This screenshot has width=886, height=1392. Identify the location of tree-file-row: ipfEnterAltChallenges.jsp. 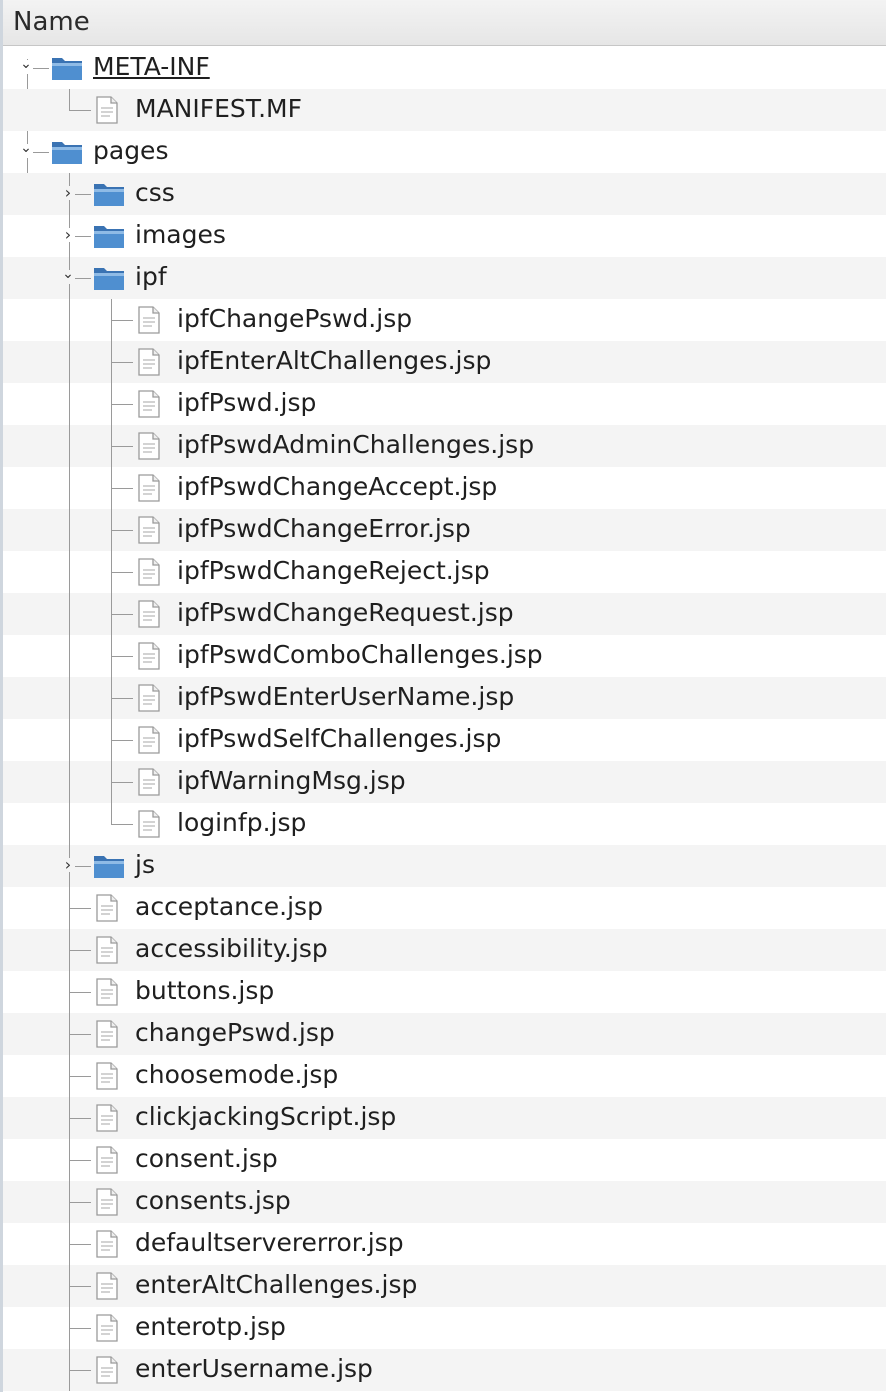
(444, 362).